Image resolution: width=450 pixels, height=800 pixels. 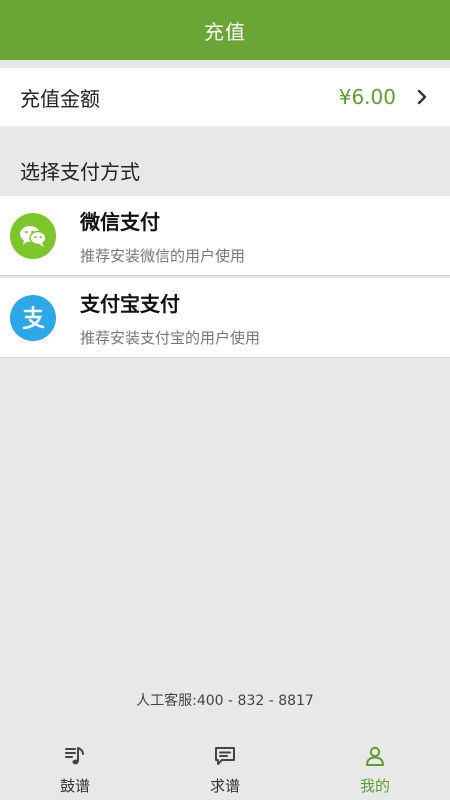 What do you see at coordinates (225, 756) in the screenshot?
I see `message-icon` at bounding box center [225, 756].